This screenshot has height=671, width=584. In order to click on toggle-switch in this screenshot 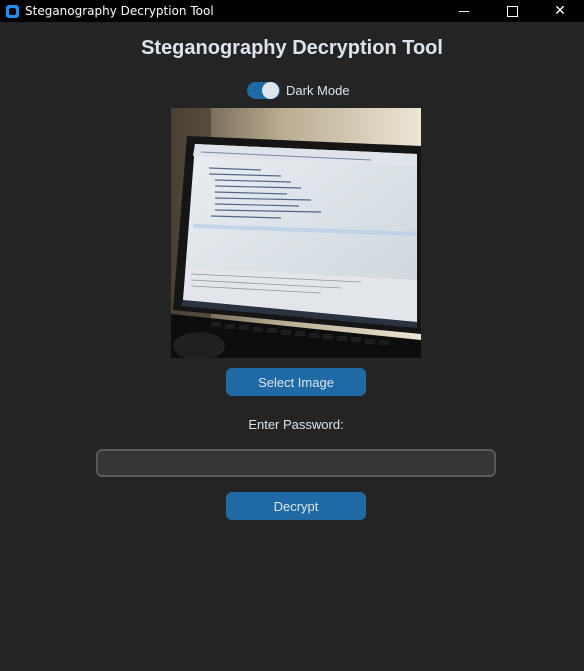, I will do `click(263, 90)`.